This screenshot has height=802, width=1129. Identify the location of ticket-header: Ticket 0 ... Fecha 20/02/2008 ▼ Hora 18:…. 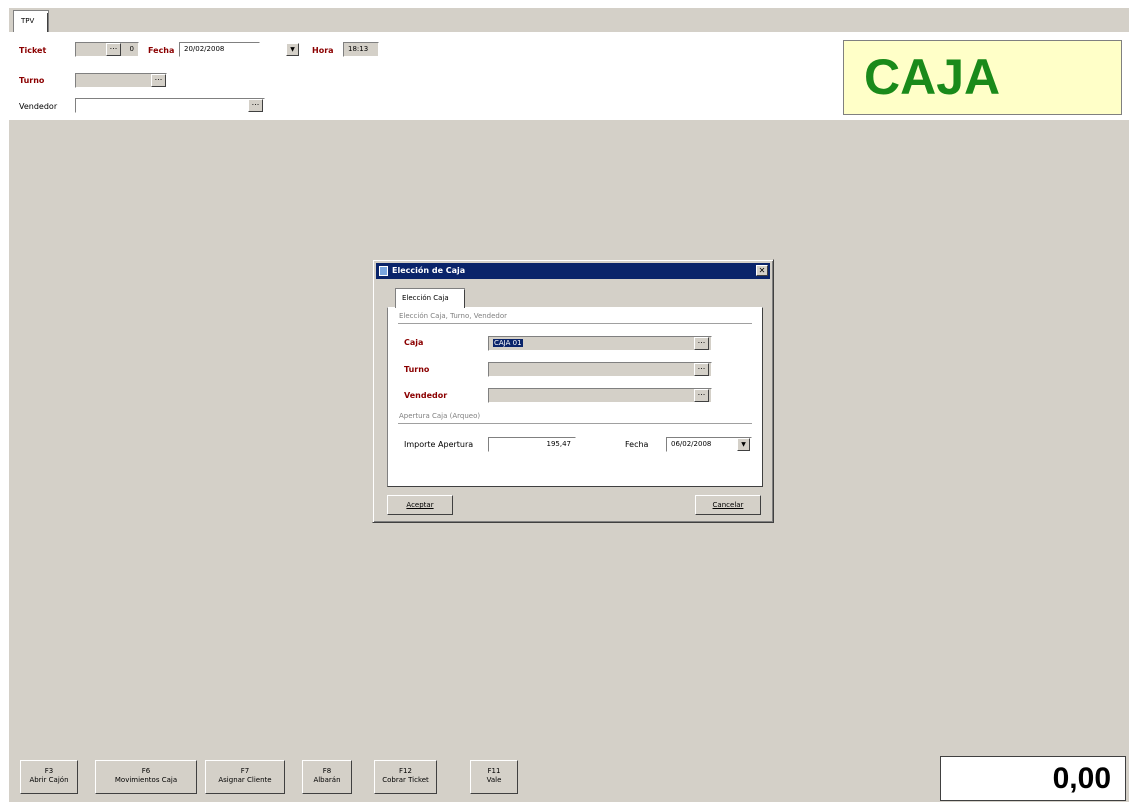
(569, 76).